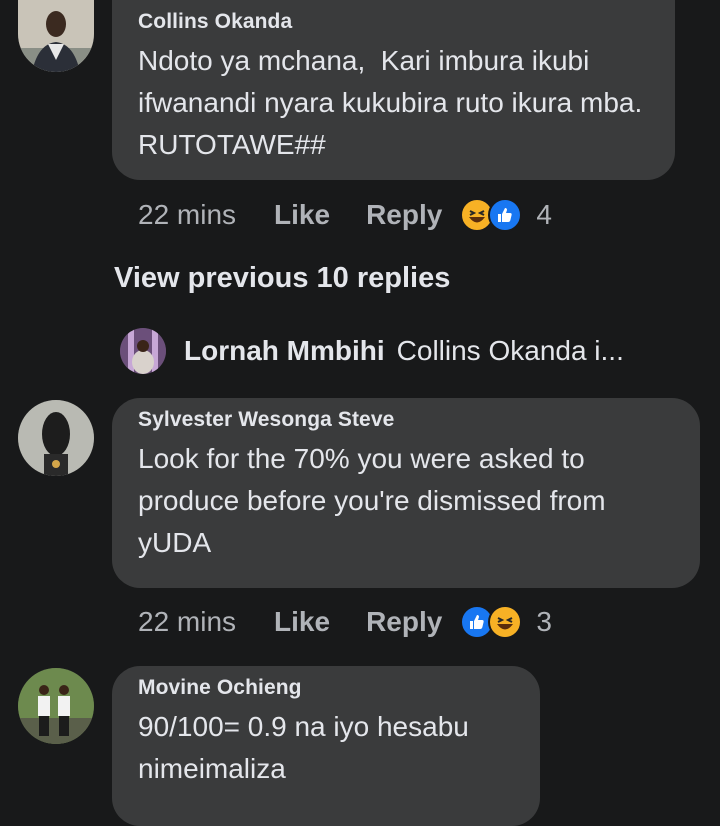  What do you see at coordinates (544, 215) in the screenshot?
I see `reaction-count: 4` at bounding box center [544, 215].